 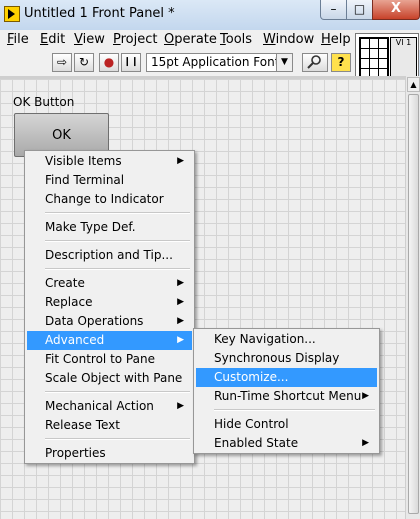 I want to click on menu-item-label: Find Terminal, so click(x=85, y=180).